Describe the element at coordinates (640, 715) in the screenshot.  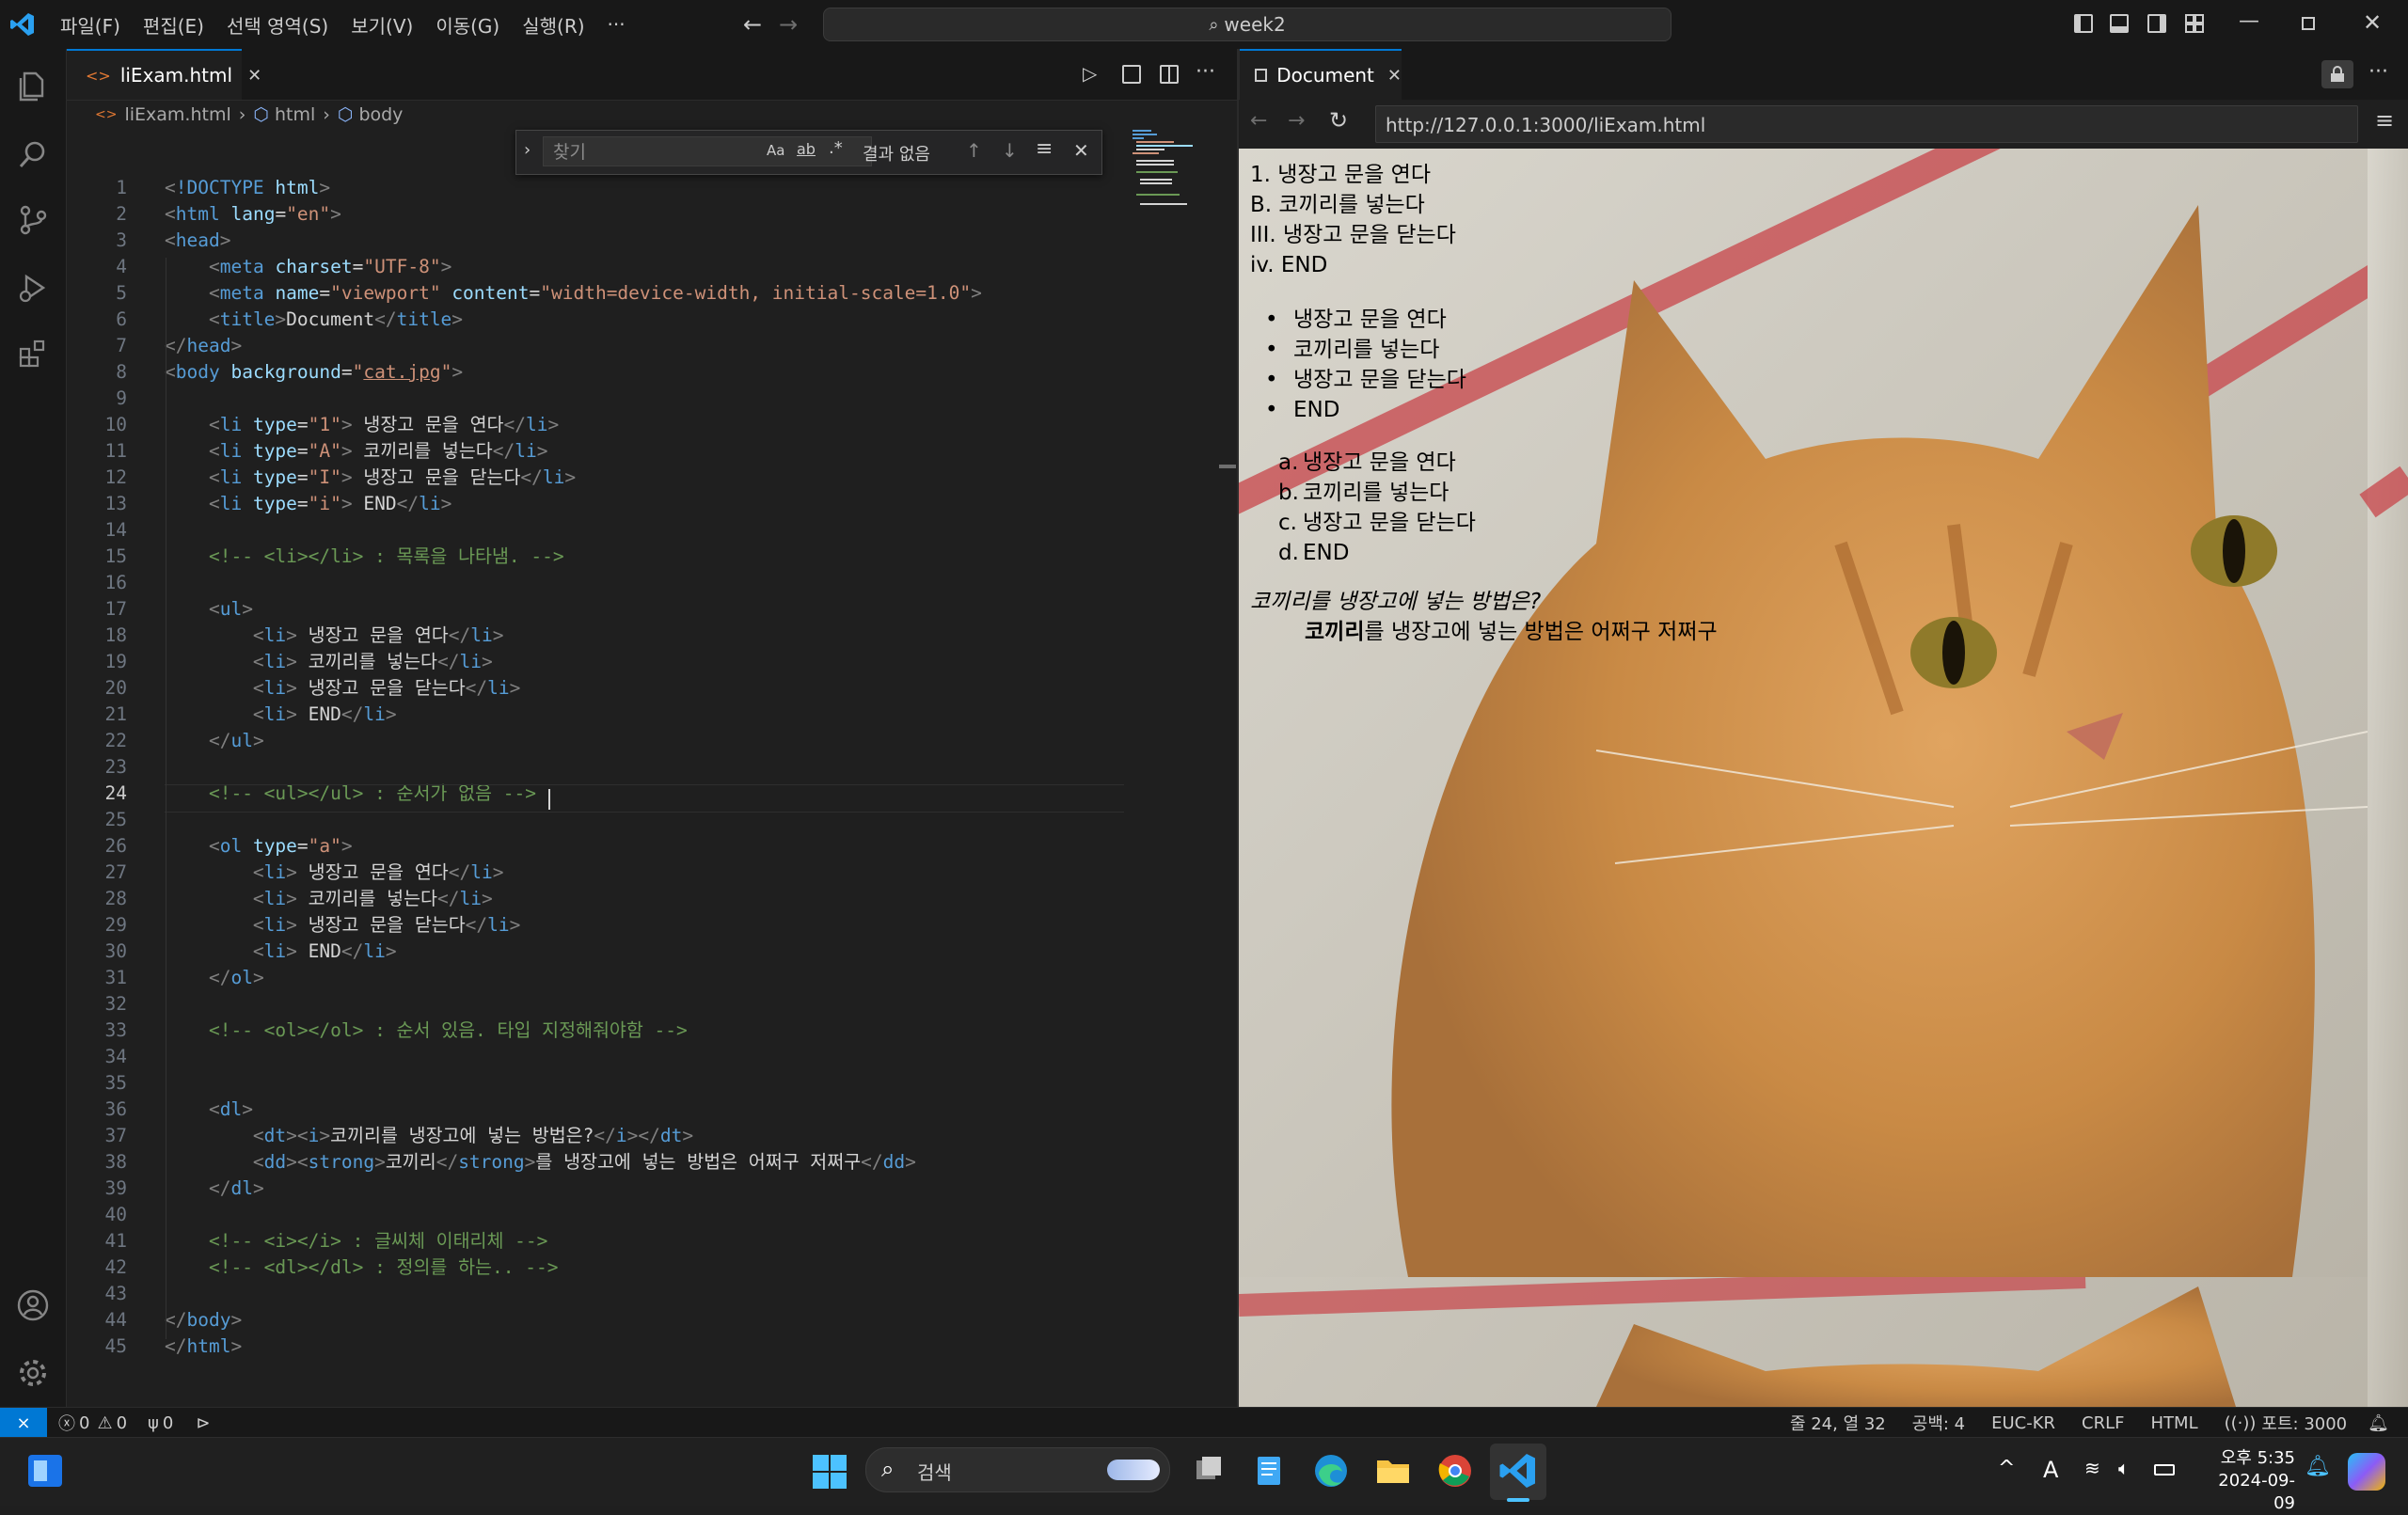
I see `code-line: 21 <li> END</li>` at that location.